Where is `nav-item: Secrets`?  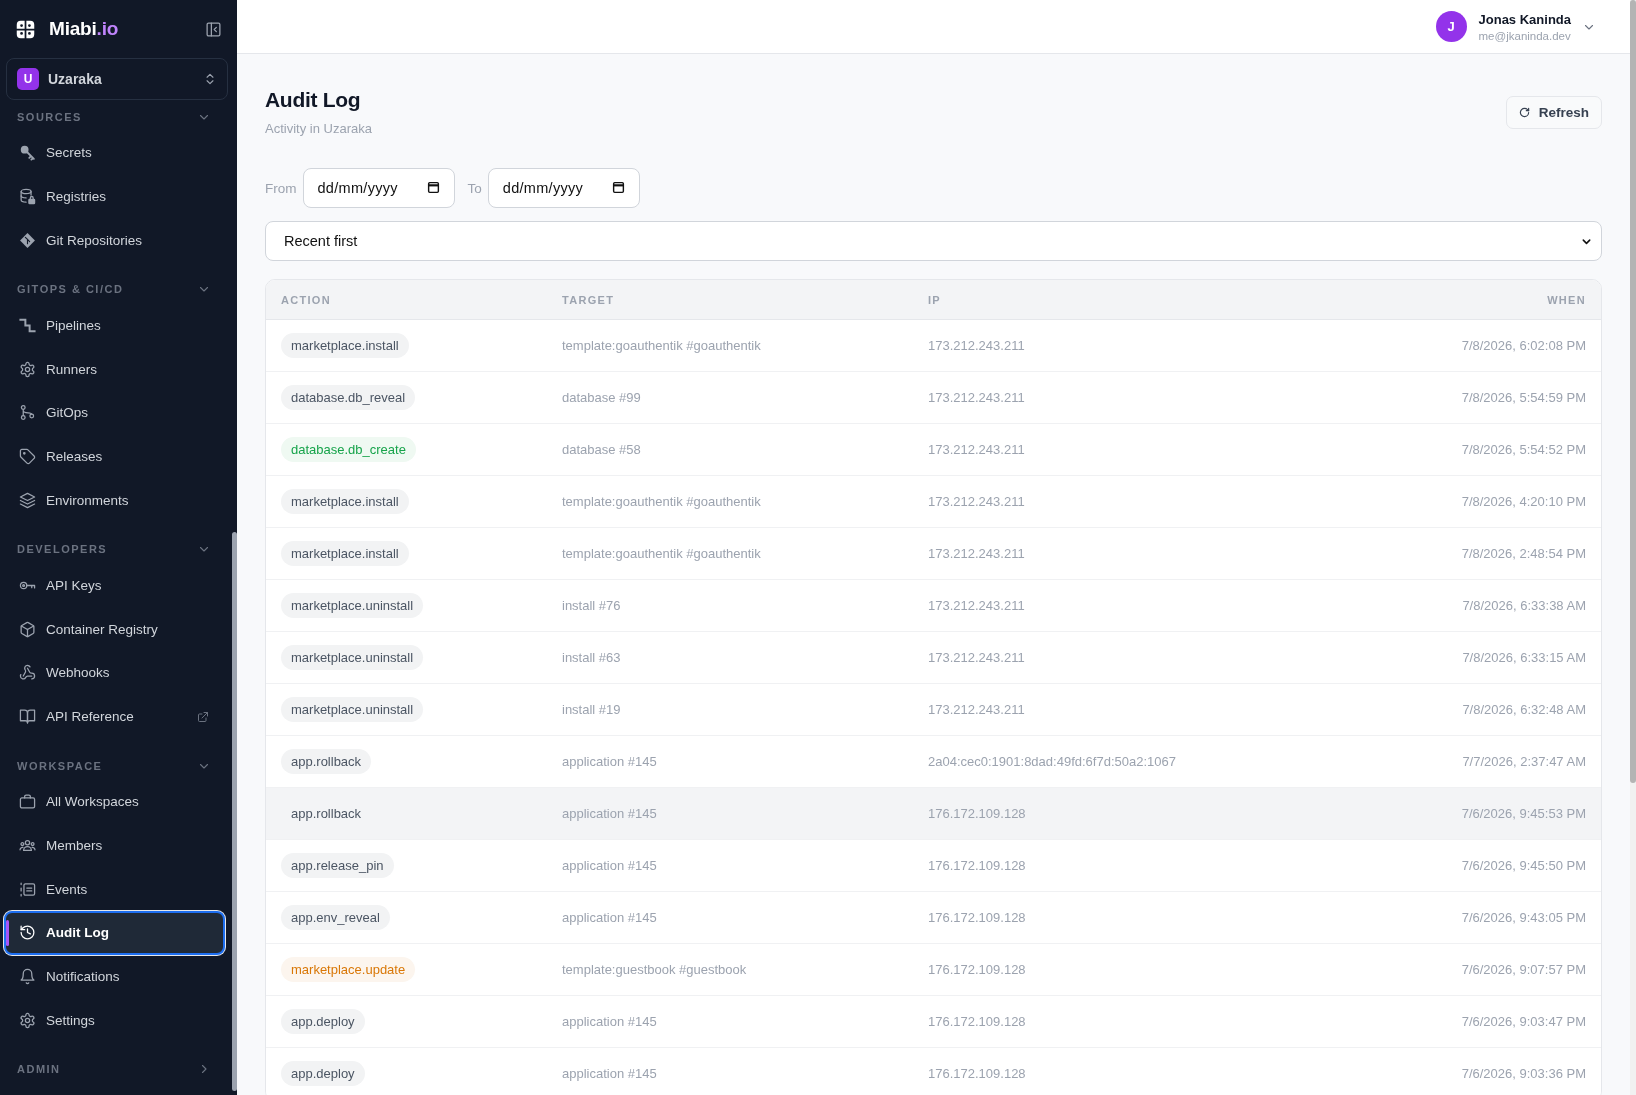 nav-item: Secrets is located at coordinates (114, 153).